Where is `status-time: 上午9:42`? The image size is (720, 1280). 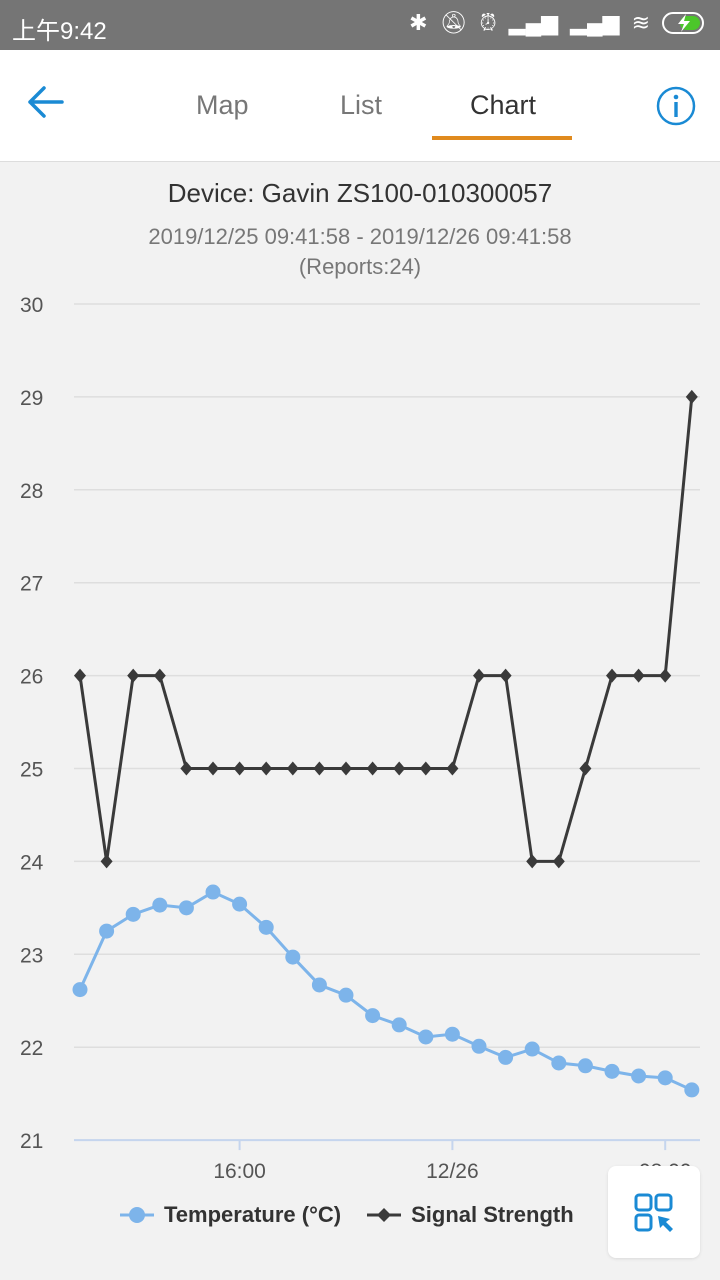
status-time: 上午9:42 is located at coordinates (59, 31).